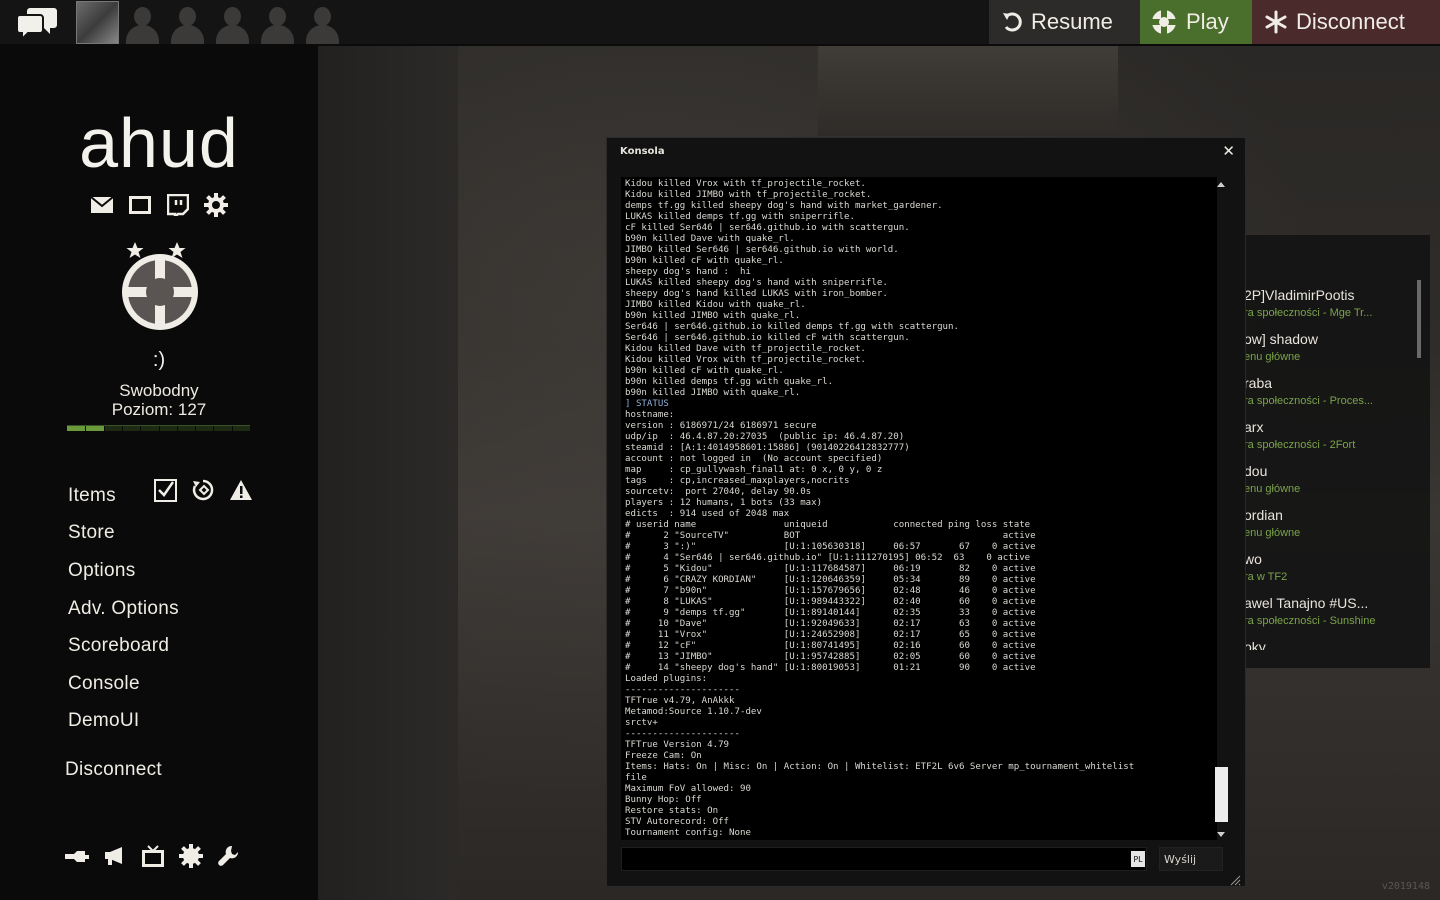 The width and height of the screenshot is (1440, 900). What do you see at coordinates (663, 800) in the screenshot?
I see `console-line: Bunny Hop: Off` at bounding box center [663, 800].